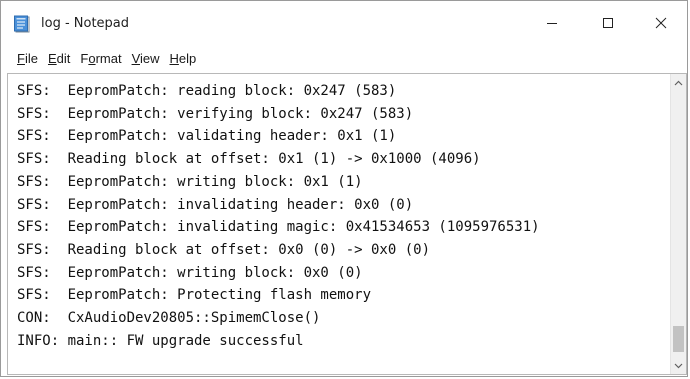  What do you see at coordinates (100, 59) in the screenshot?
I see `menu-format: Format` at bounding box center [100, 59].